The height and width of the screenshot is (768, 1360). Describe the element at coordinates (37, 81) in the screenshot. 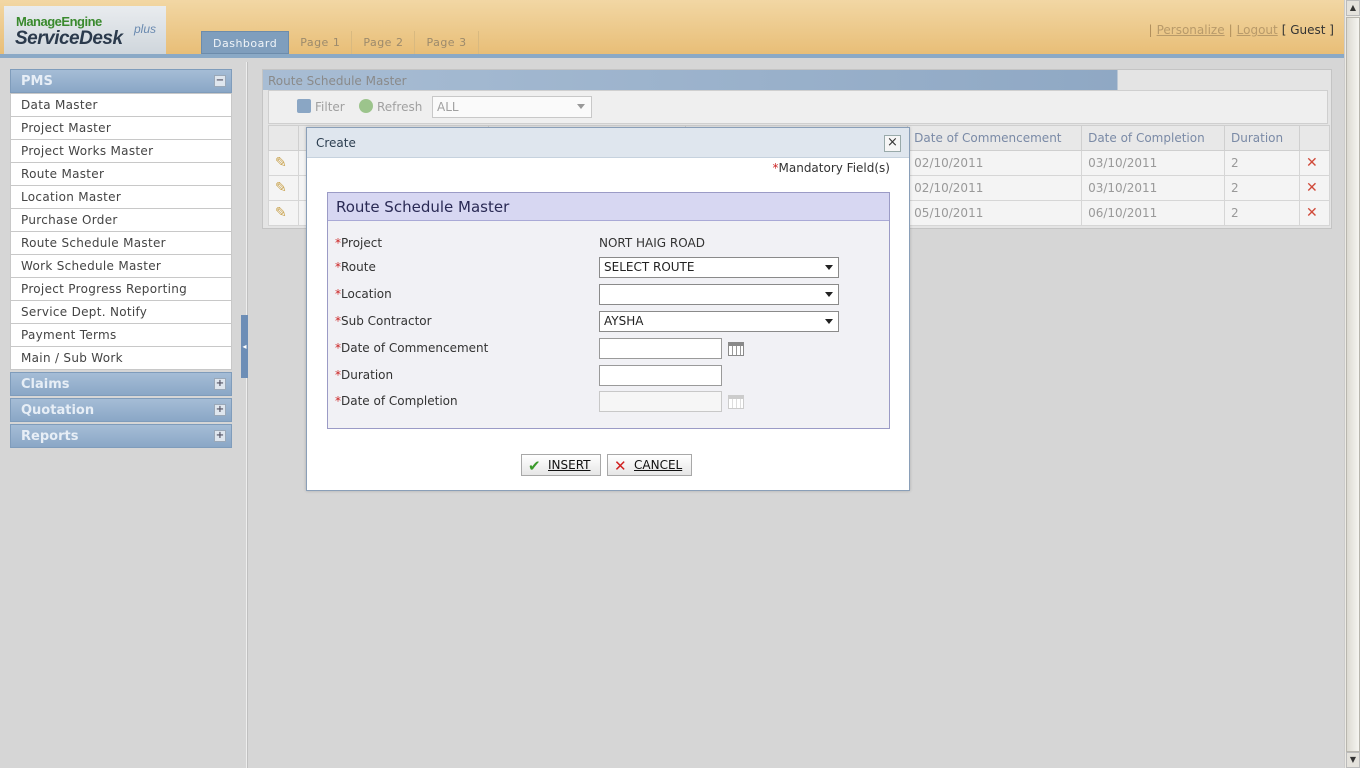

I see `section-label: PMS` at that location.